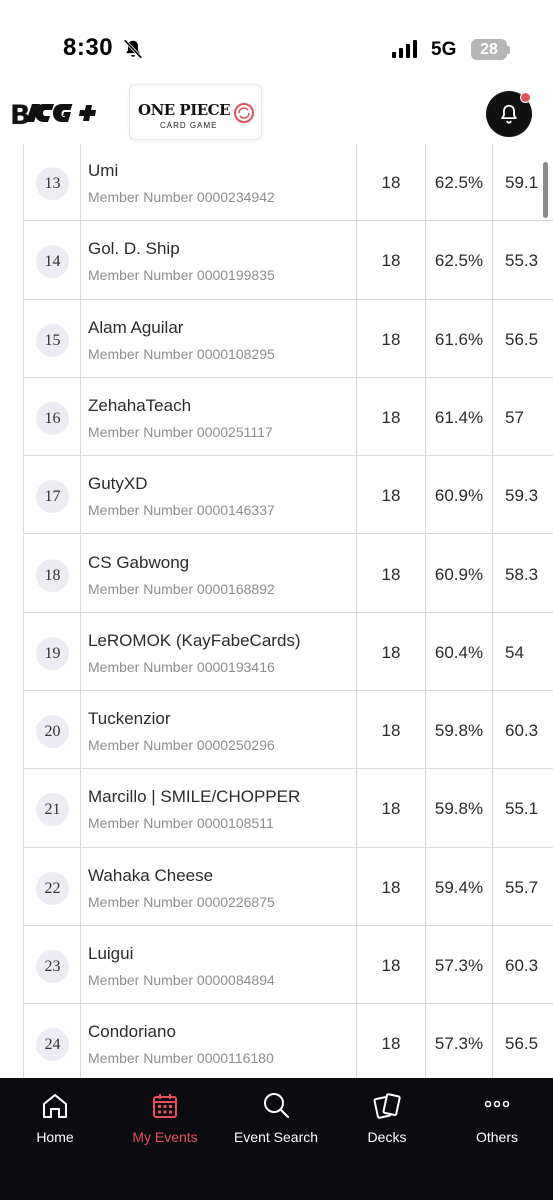 Image resolution: width=553 pixels, height=1200 pixels. What do you see at coordinates (132, 1032) in the screenshot?
I see `player-name: Condoriano` at bounding box center [132, 1032].